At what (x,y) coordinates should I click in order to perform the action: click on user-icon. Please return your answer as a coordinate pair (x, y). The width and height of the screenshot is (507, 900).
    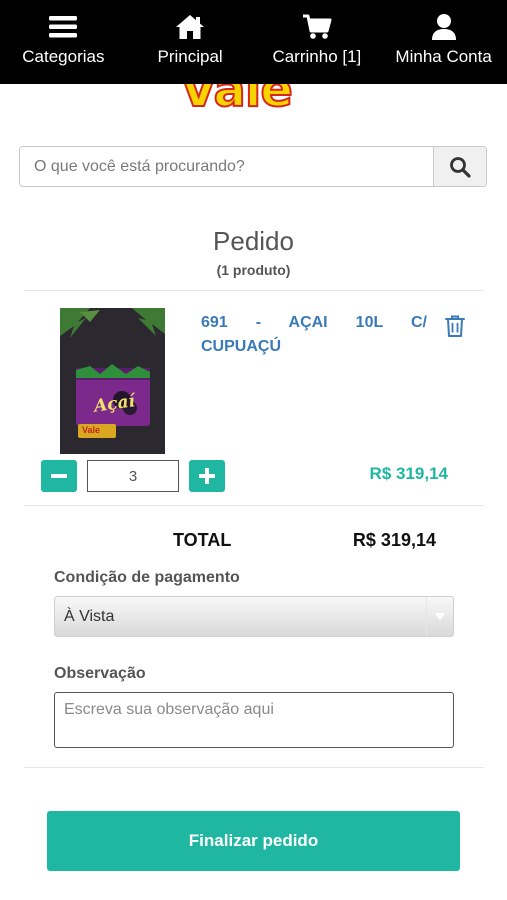
    Looking at the image, I should click on (444, 27).